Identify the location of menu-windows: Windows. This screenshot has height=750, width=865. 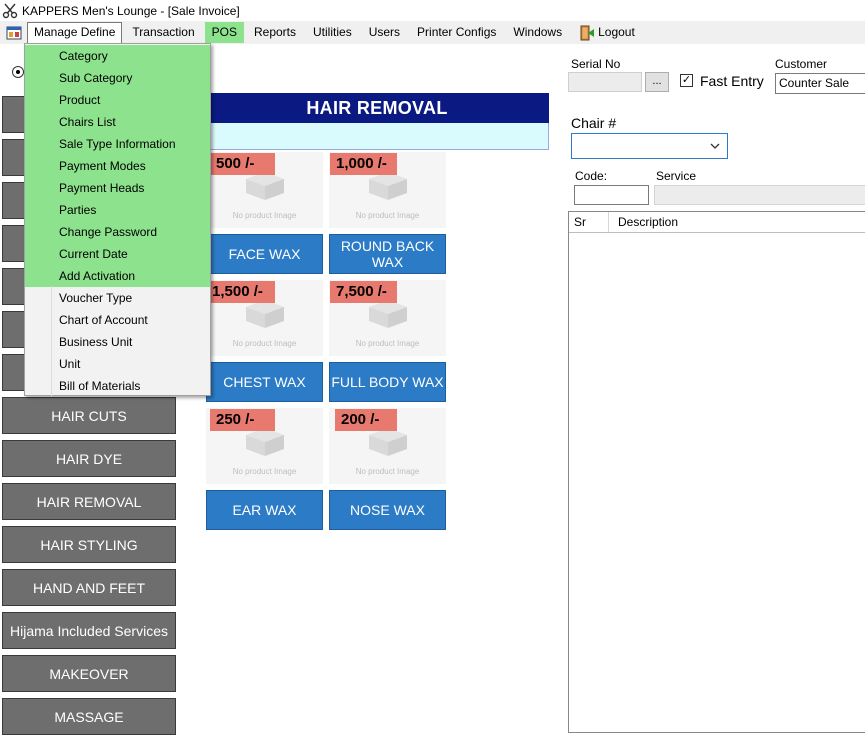
(537, 32).